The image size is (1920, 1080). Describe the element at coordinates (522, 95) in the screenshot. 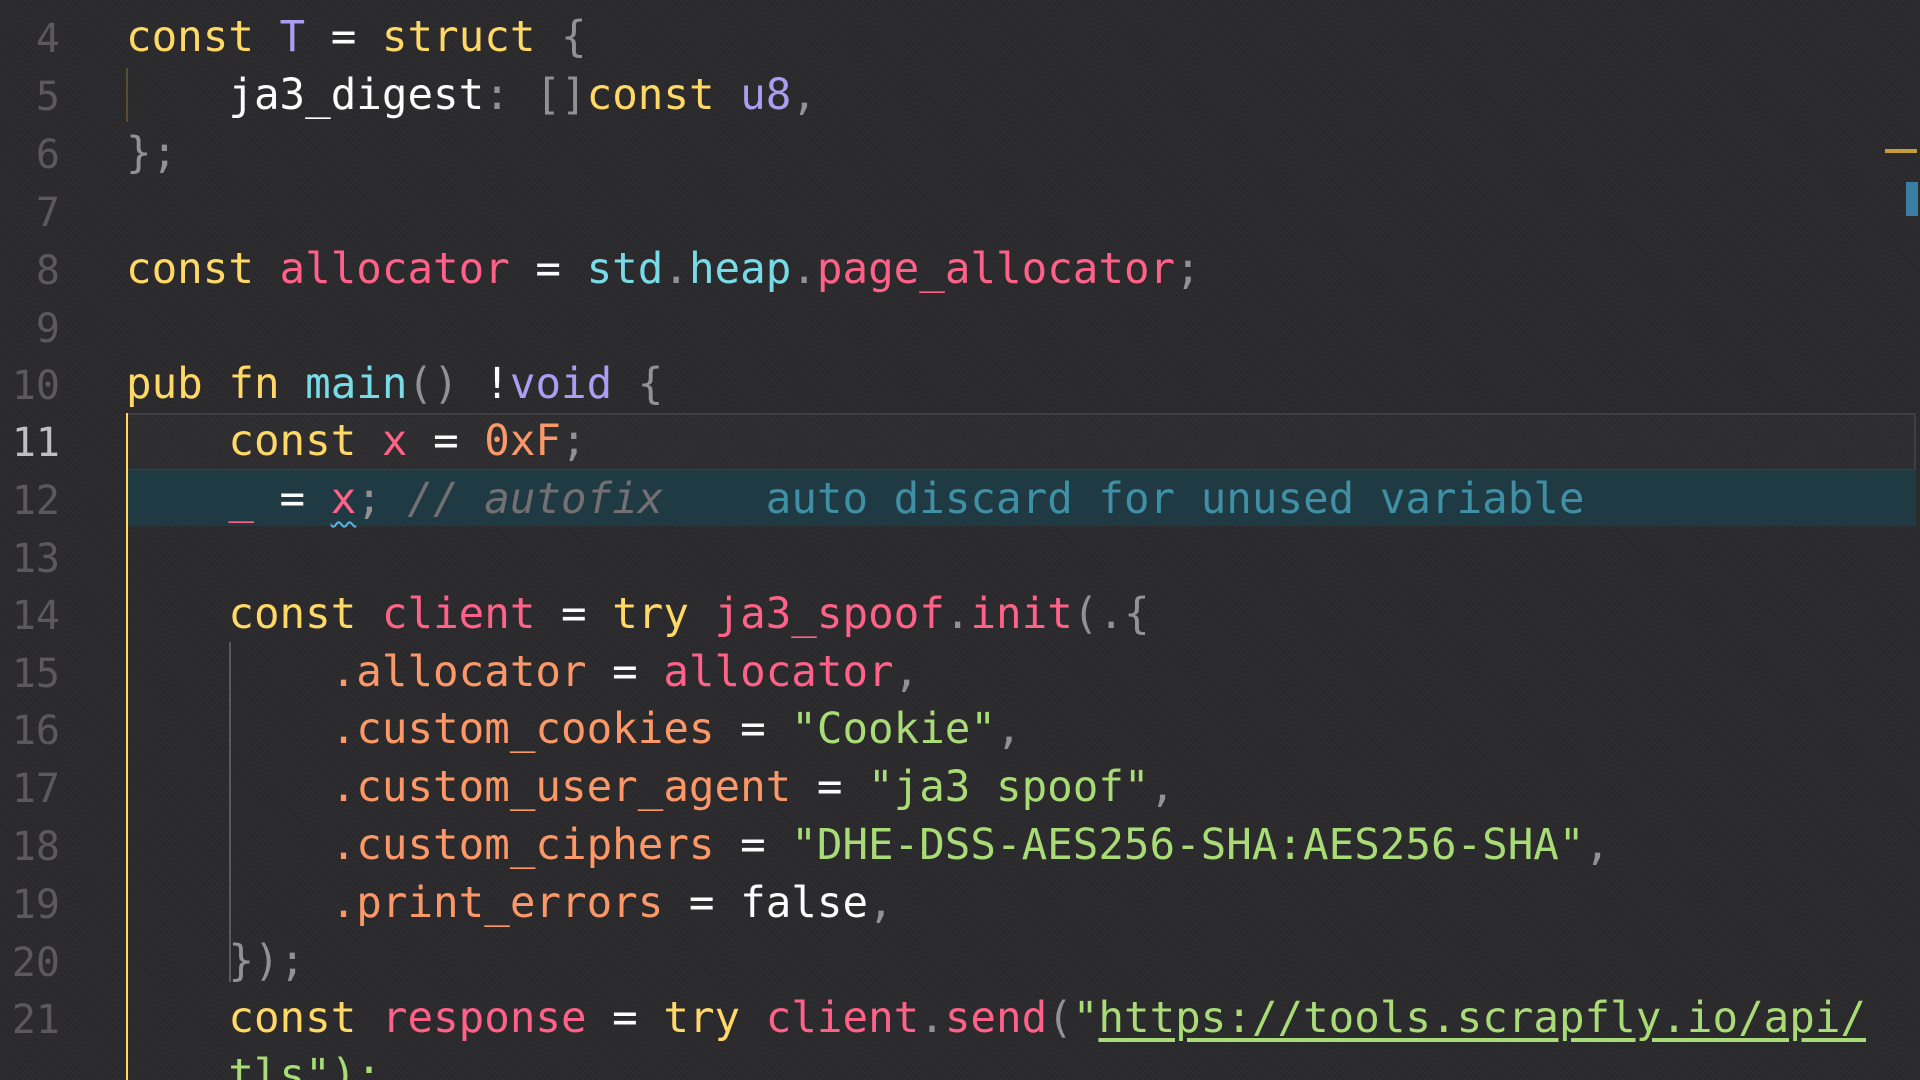

I see `code-line-5: ja3_digest: []const u8,` at that location.